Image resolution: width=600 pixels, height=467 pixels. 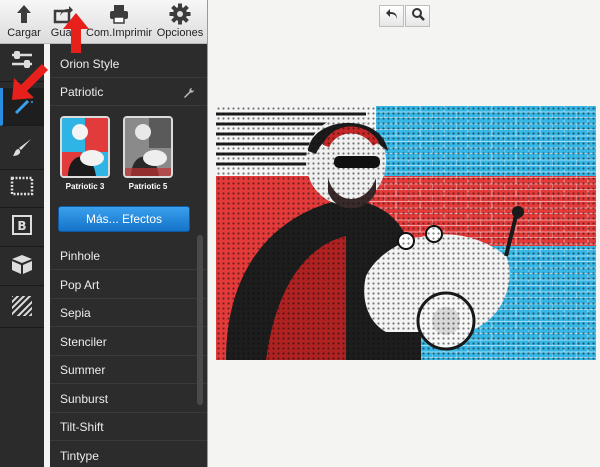 I want to click on sticker-box-icon, so click(x=22, y=266).